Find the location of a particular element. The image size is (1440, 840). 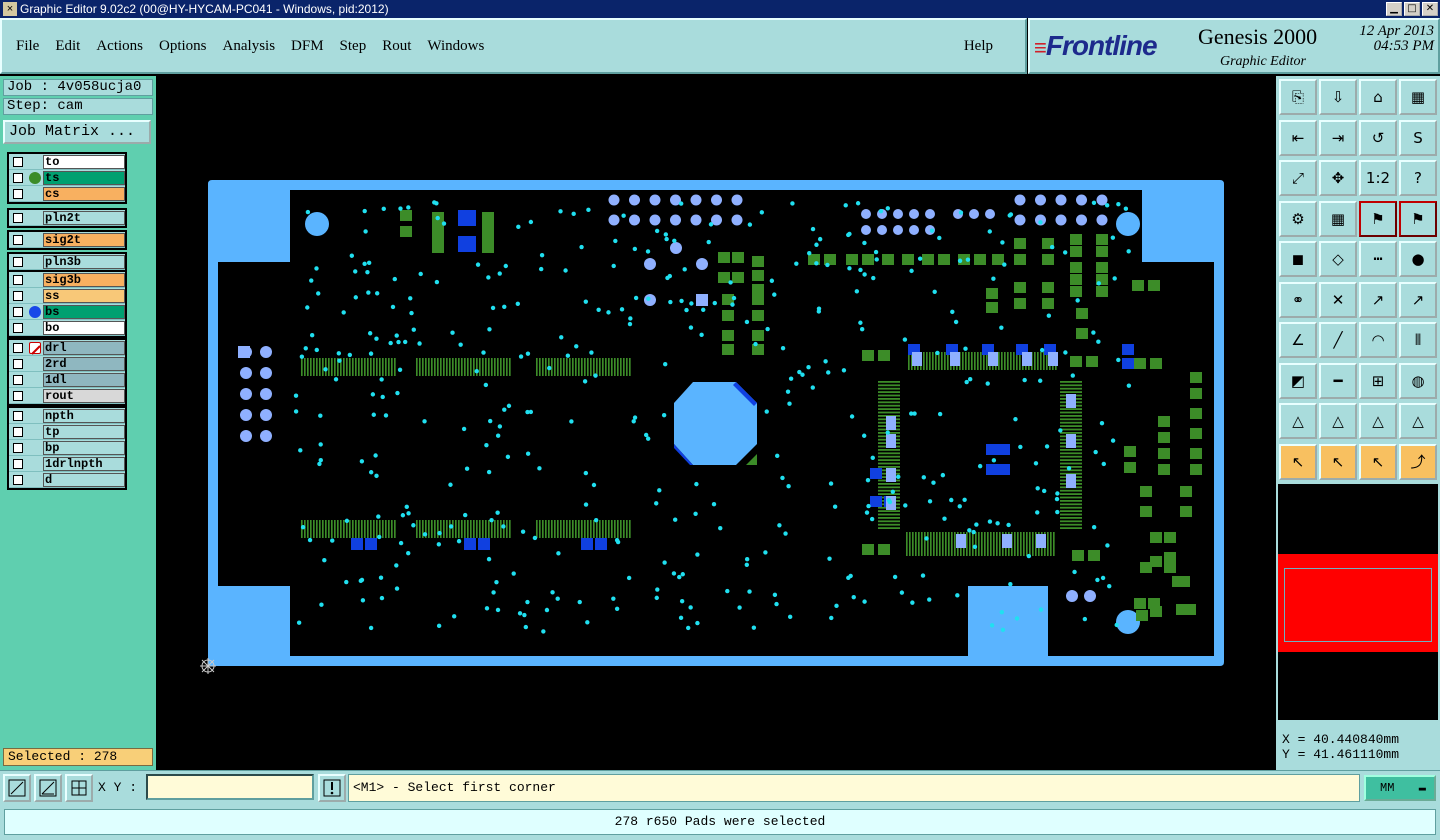

menu-file: File is located at coordinates (27, 46).